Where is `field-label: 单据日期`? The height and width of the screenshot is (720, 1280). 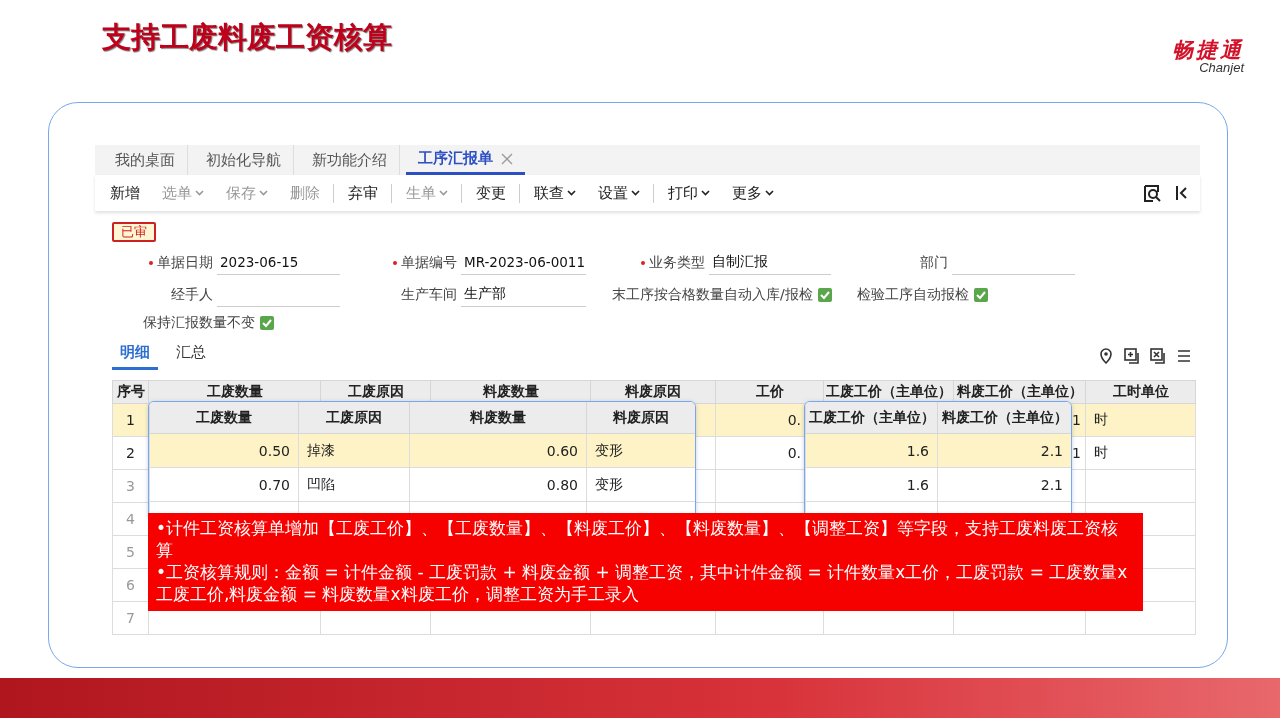
field-label: 单据日期 is located at coordinates (162, 262).